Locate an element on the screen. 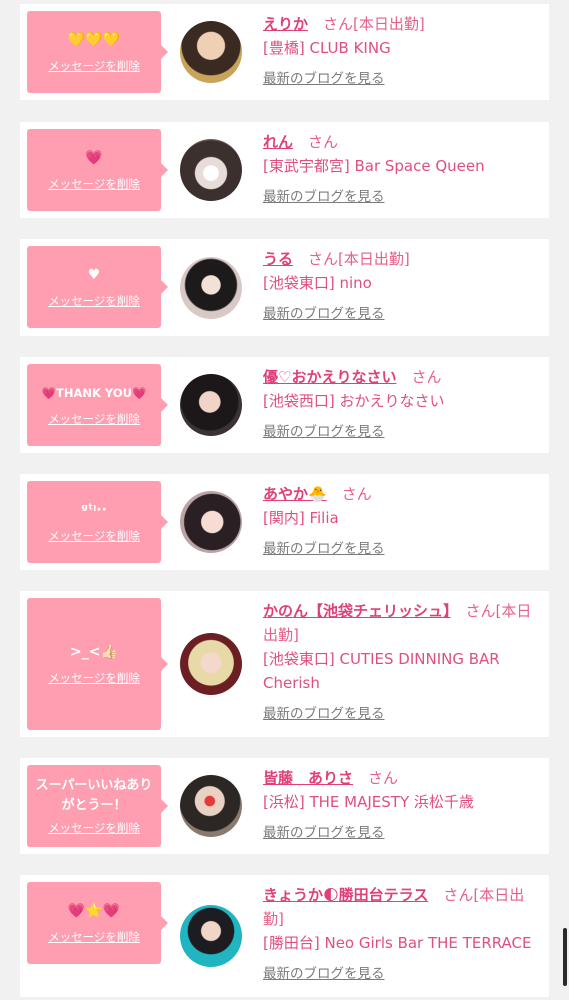  scrollbar is located at coordinates (565, 957).